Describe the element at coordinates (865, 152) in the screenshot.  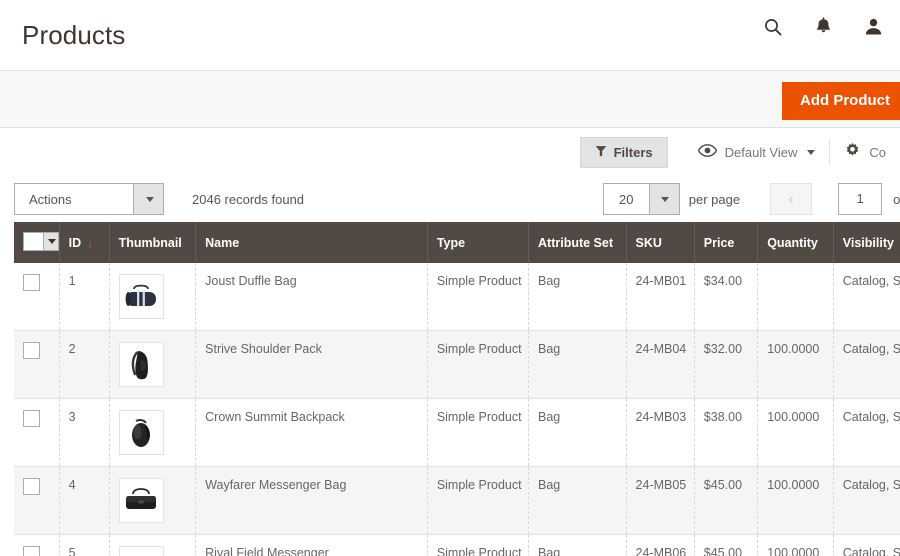
I see `columns-selector: Co` at that location.